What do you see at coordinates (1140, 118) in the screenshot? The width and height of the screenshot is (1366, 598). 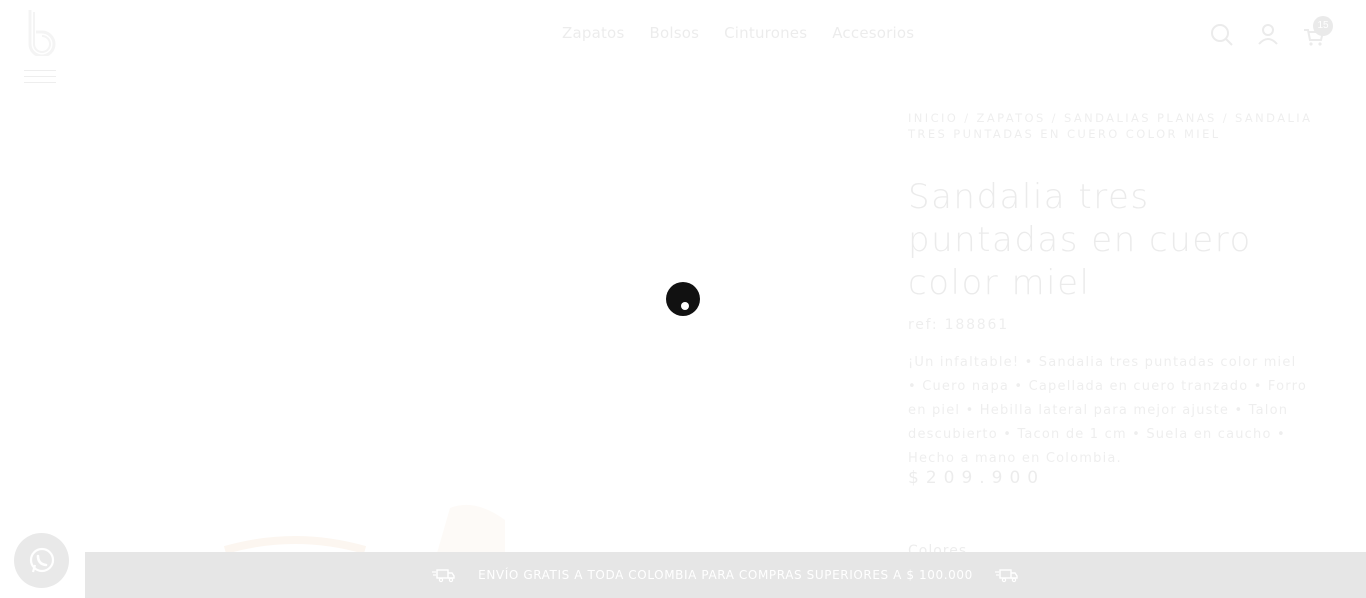 I see `breadcrumb-sandalias-planas: SANDALIAS PLANAS` at bounding box center [1140, 118].